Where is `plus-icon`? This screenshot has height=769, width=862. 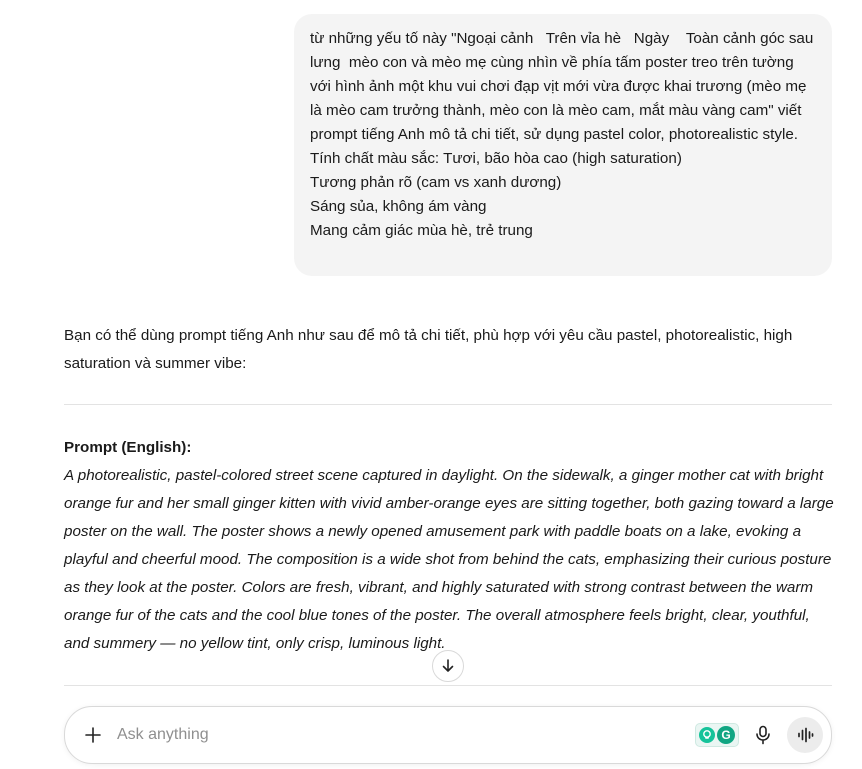 plus-icon is located at coordinates (93, 735).